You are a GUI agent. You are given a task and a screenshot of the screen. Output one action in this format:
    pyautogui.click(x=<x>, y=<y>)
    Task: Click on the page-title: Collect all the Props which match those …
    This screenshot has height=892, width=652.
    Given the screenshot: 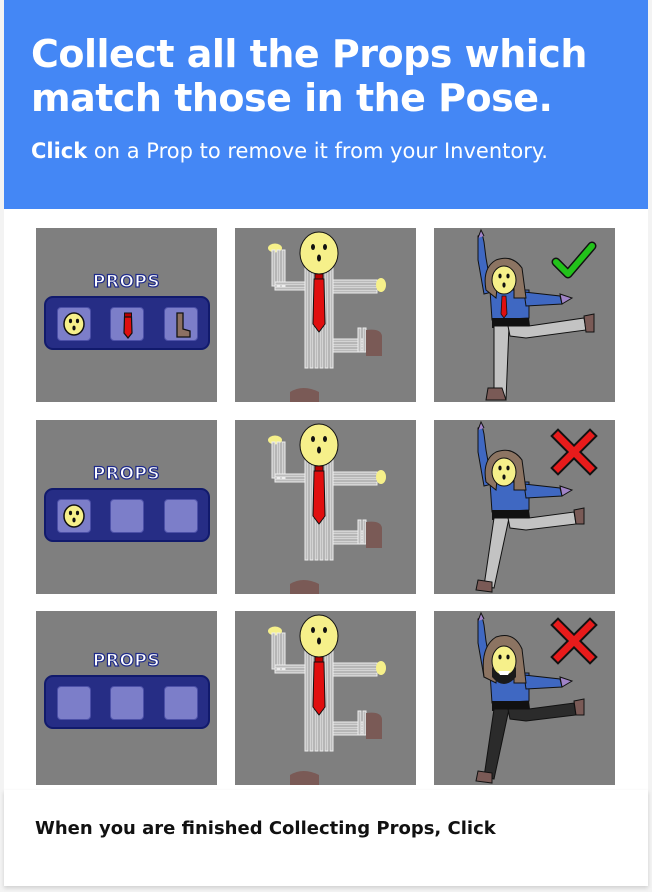 What is the action you would take?
    pyautogui.click(x=309, y=76)
    